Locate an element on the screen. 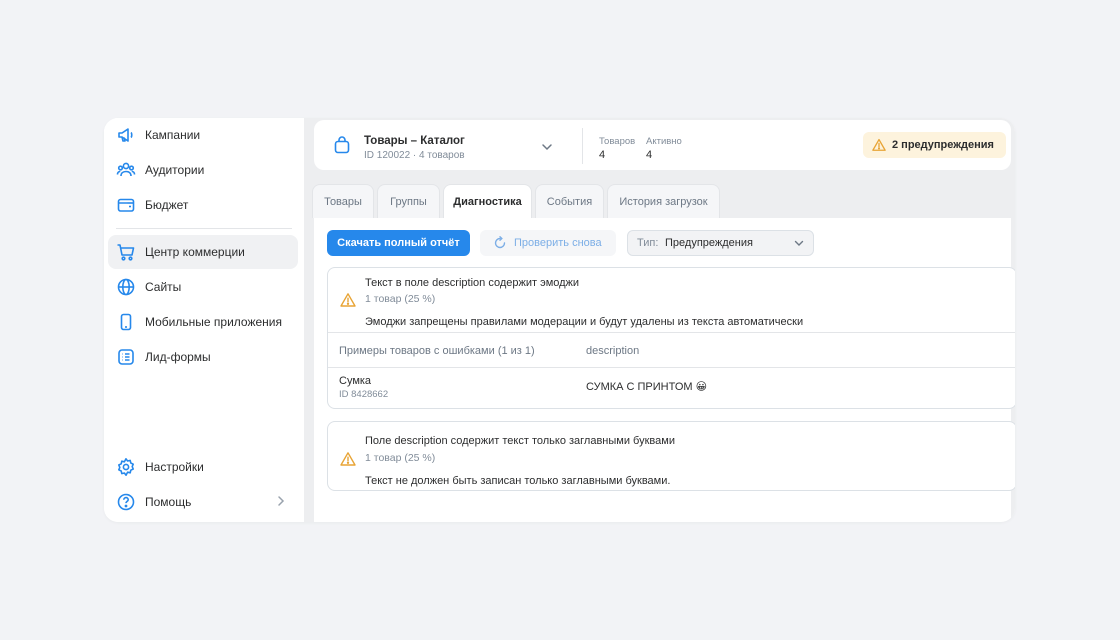 This screenshot has width=1120, height=640. product-name: Сумка is located at coordinates (355, 381).